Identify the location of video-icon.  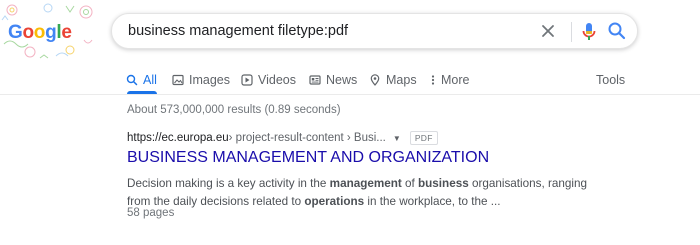
(247, 80).